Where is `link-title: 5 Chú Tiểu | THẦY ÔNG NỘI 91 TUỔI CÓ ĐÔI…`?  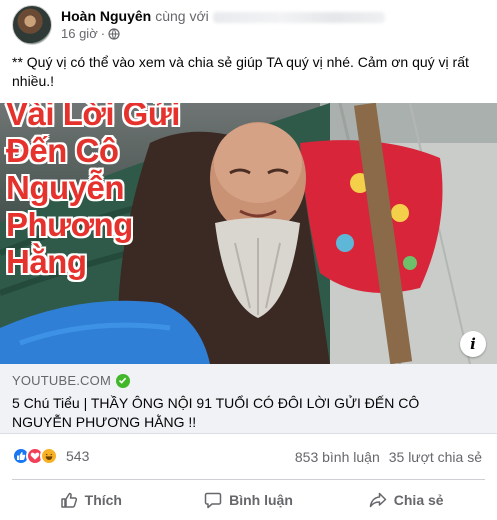 link-title: 5 Chú Tiểu | THẦY ÔNG NỘI 91 TUỔI CÓ ĐÔI… is located at coordinates (247, 413).